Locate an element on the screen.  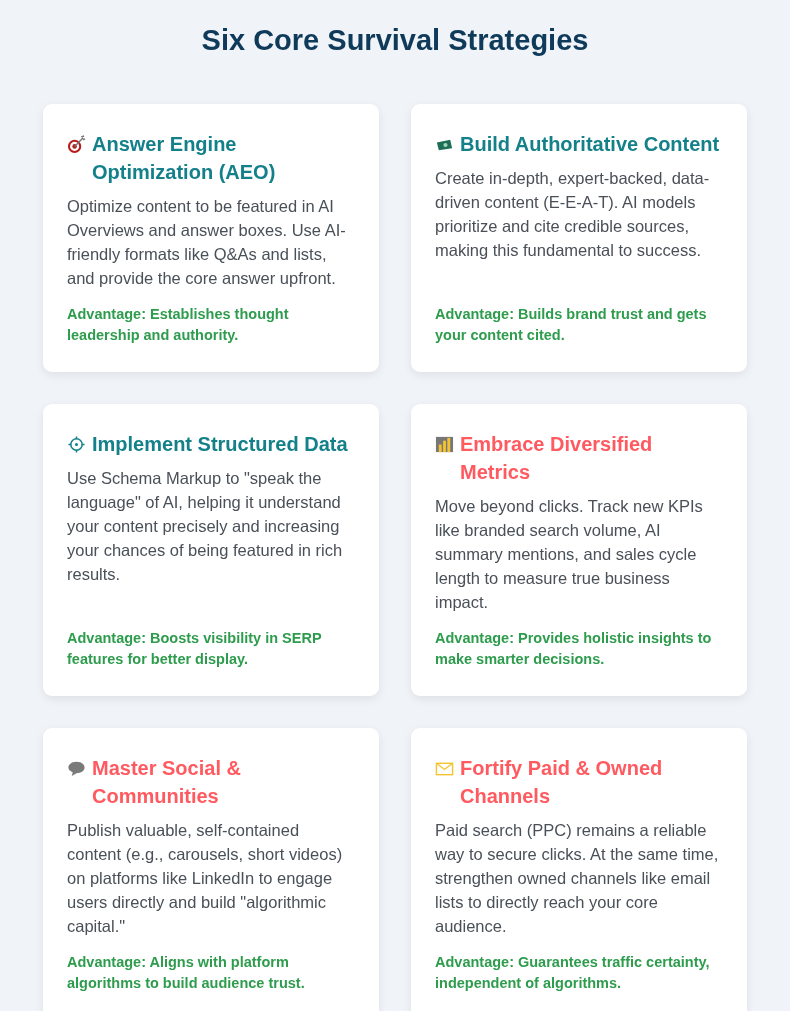
card-description: Move beyond clicks. Track new KPIs like branded search volume, AI summary mentions, and sales cycle length to measure true business impact. is located at coordinates (569, 554).